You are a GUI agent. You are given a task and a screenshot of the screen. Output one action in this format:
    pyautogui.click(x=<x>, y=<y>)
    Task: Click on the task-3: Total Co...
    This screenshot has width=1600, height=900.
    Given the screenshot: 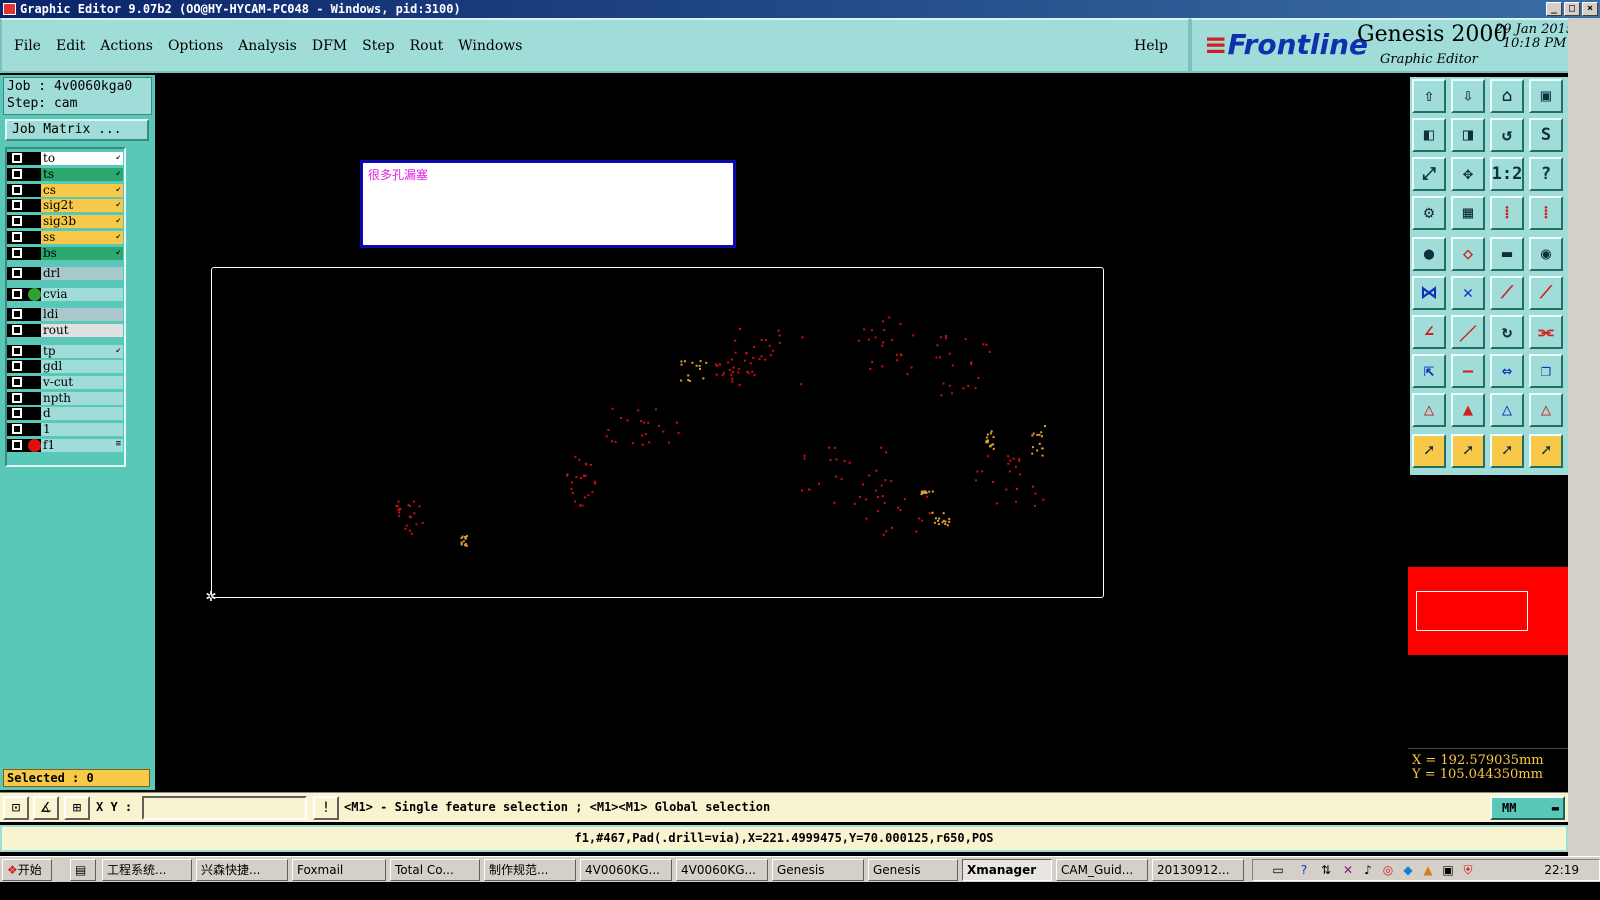 What is the action you would take?
    pyautogui.click(x=435, y=870)
    